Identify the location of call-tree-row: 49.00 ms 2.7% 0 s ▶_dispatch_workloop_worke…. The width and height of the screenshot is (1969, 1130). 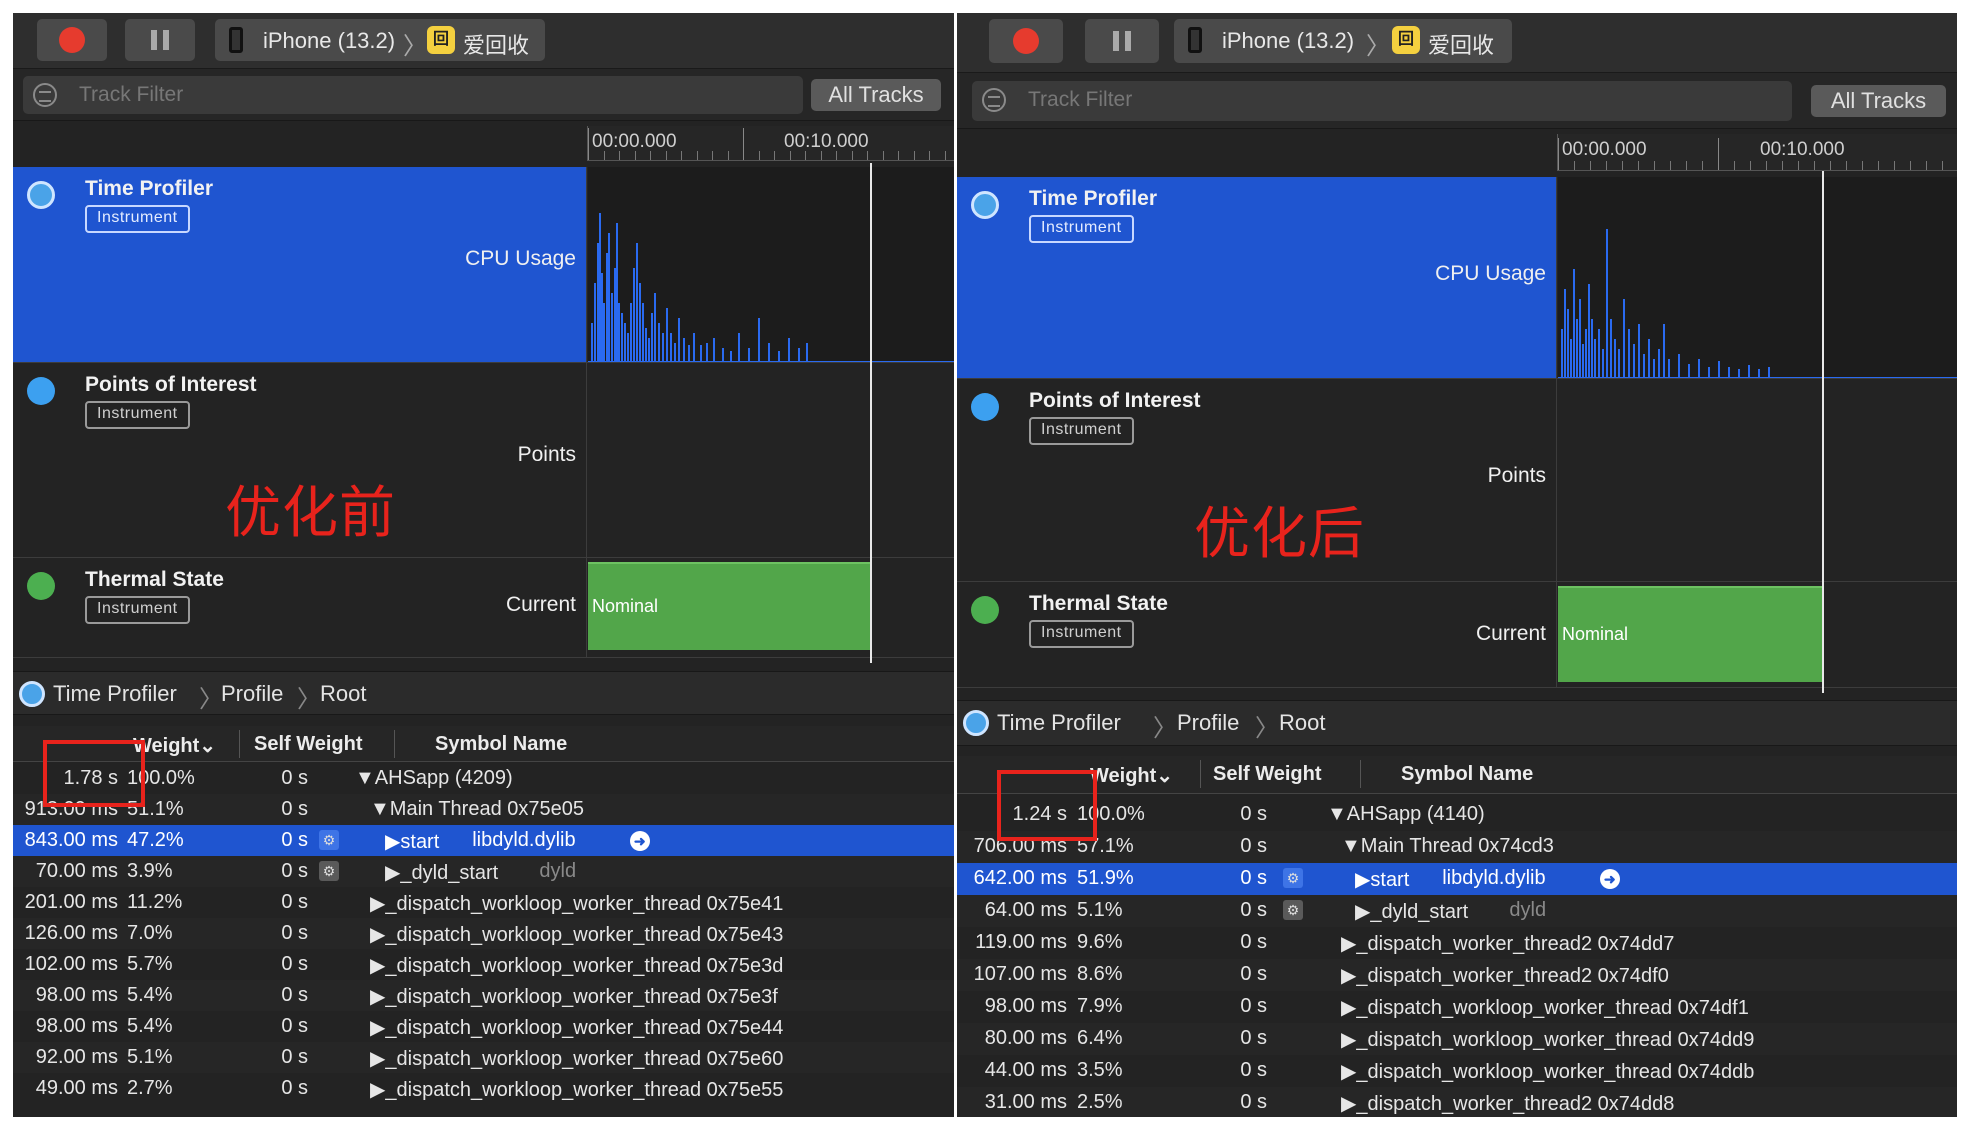
(483, 1088).